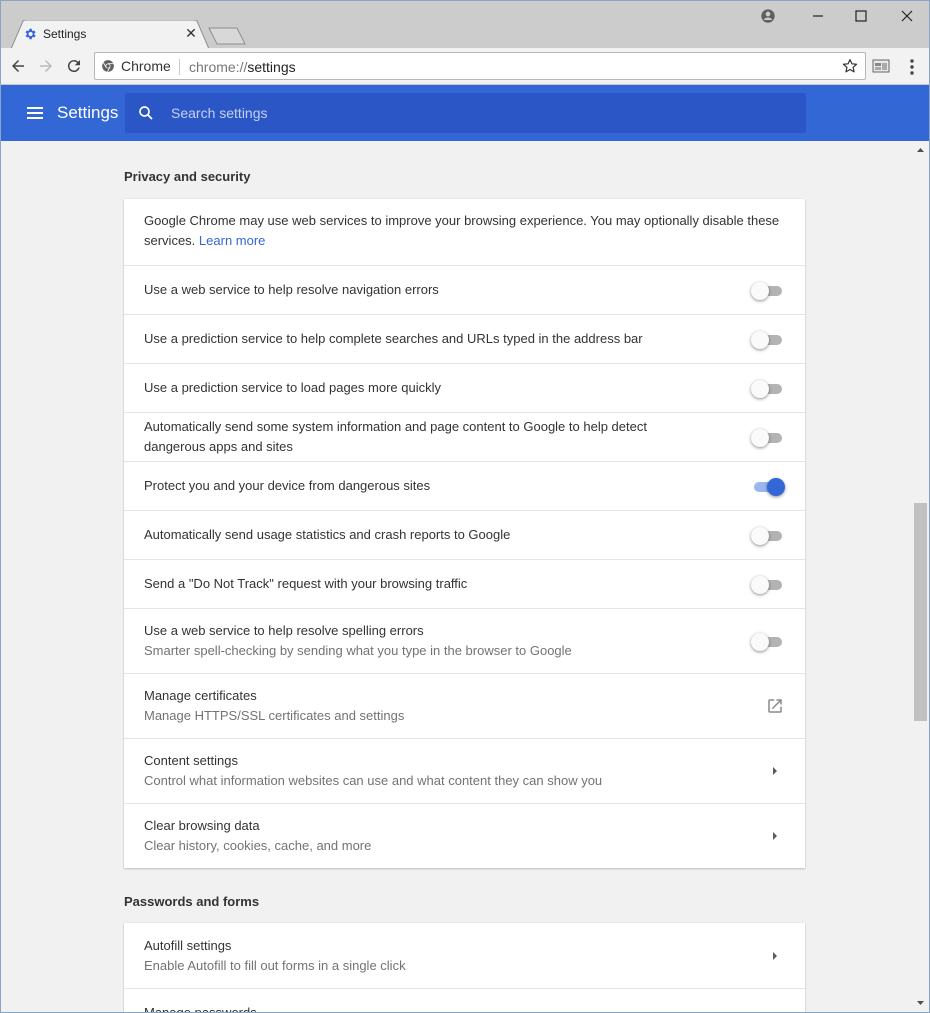  What do you see at coordinates (920, 612) in the screenshot?
I see `scrollbar-thumb` at bounding box center [920, 612].